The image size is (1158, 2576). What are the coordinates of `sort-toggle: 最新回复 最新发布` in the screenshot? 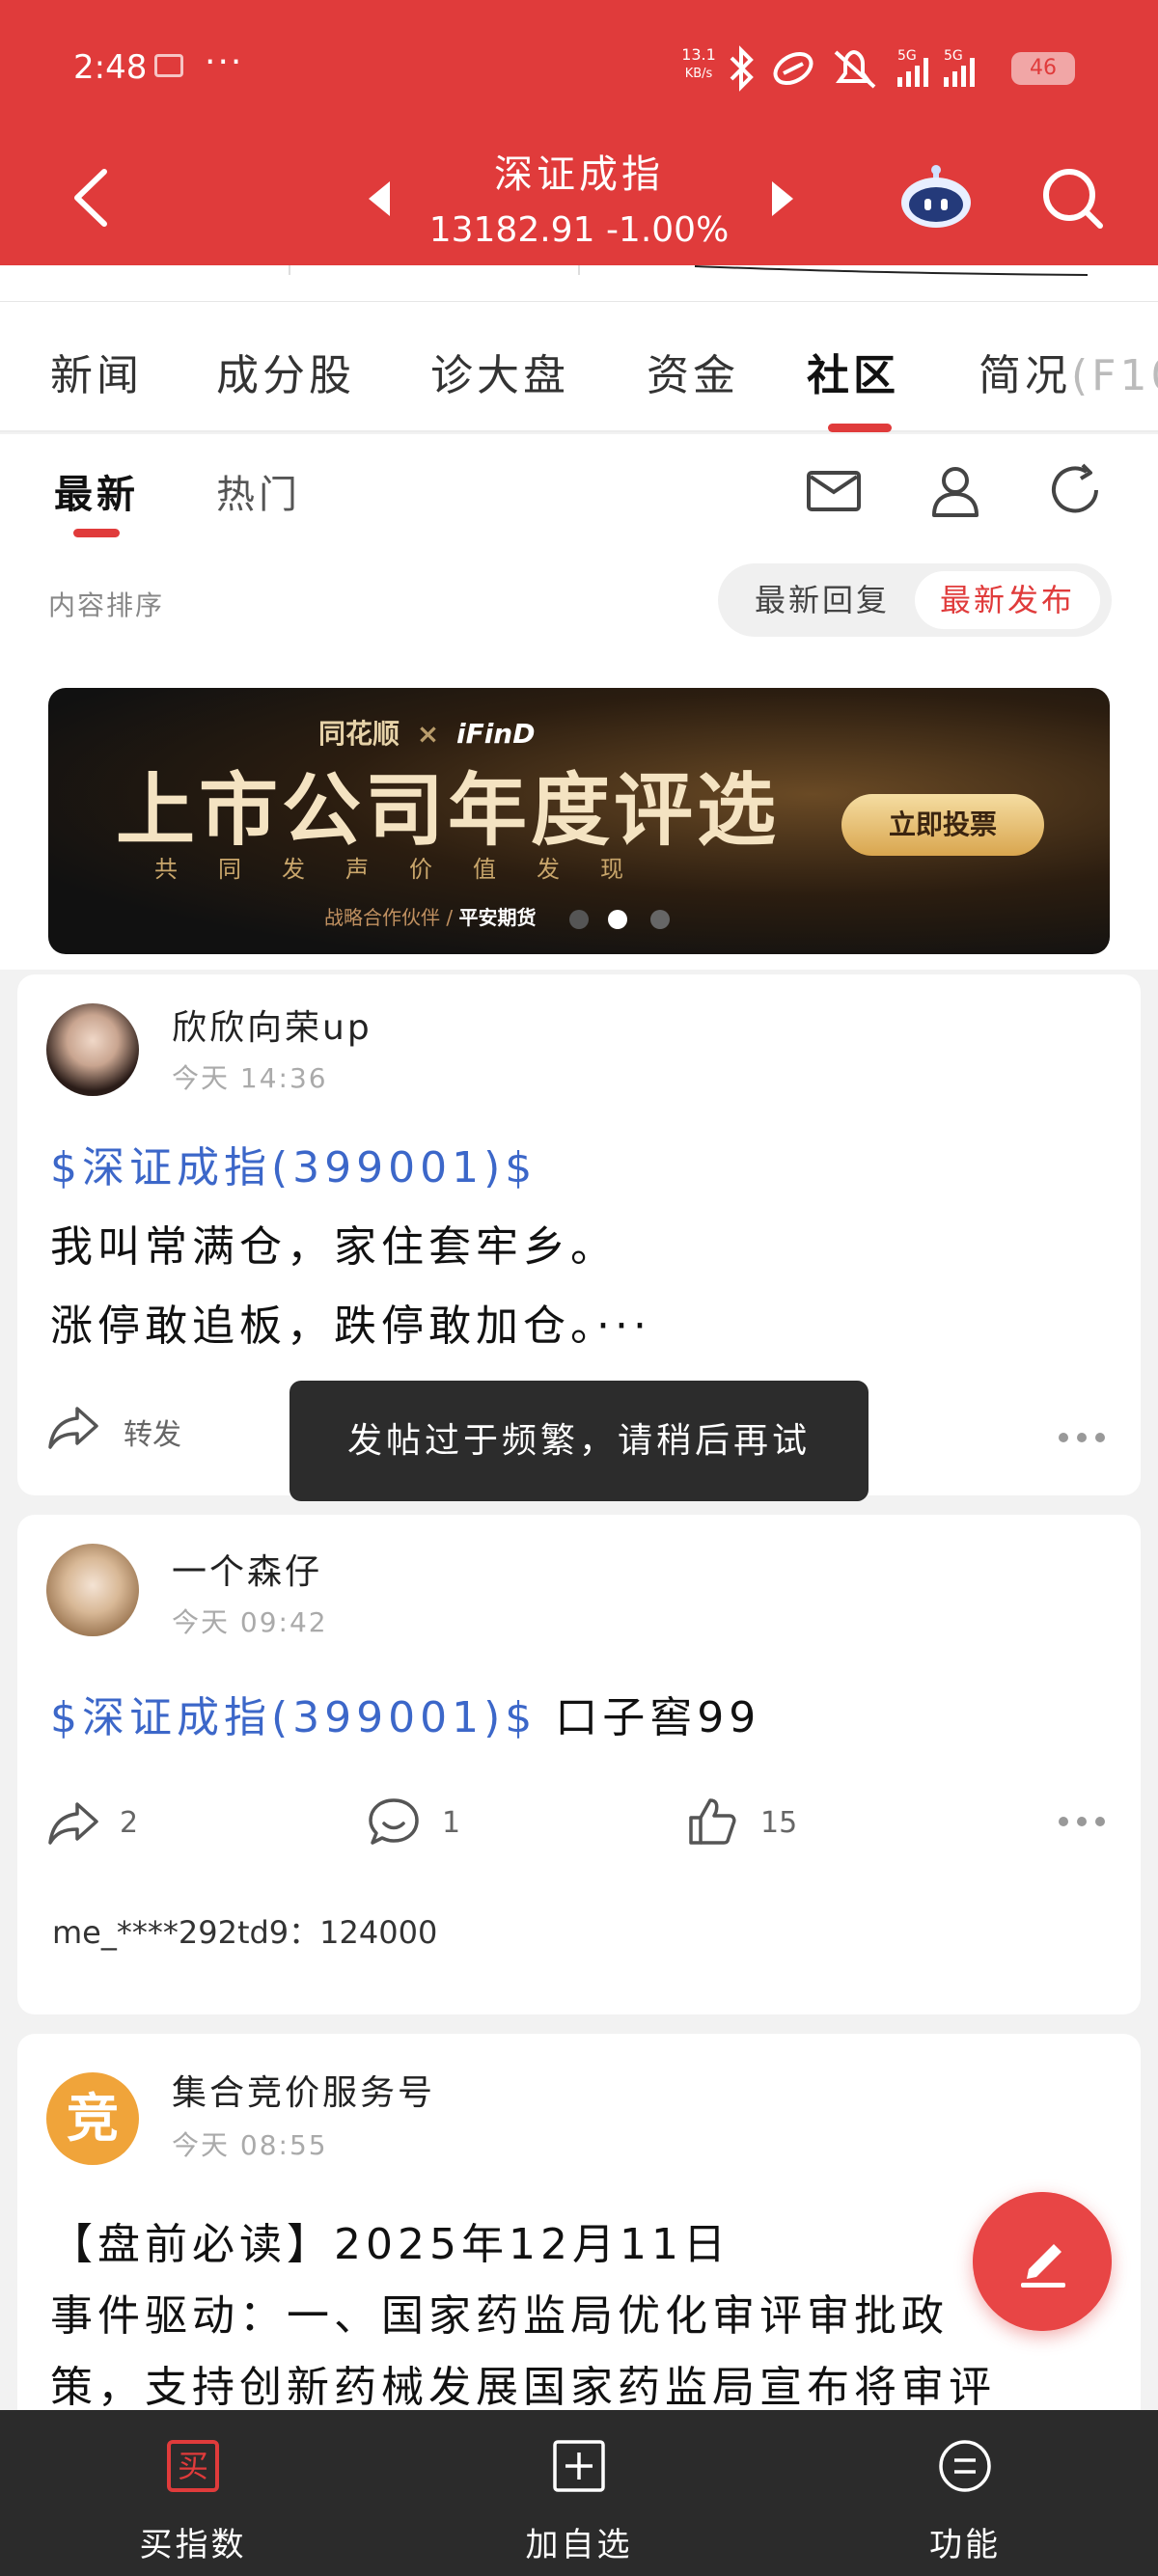 It's located at (915, 600).